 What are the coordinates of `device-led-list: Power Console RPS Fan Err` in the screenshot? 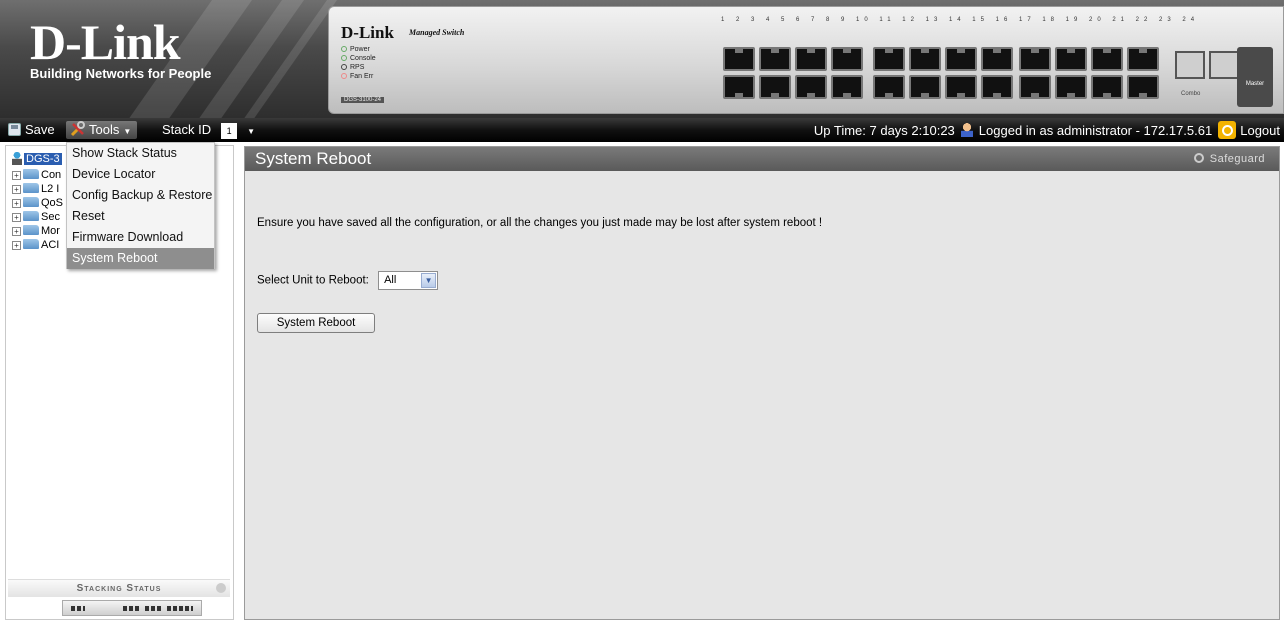 It's located at (358, 63).